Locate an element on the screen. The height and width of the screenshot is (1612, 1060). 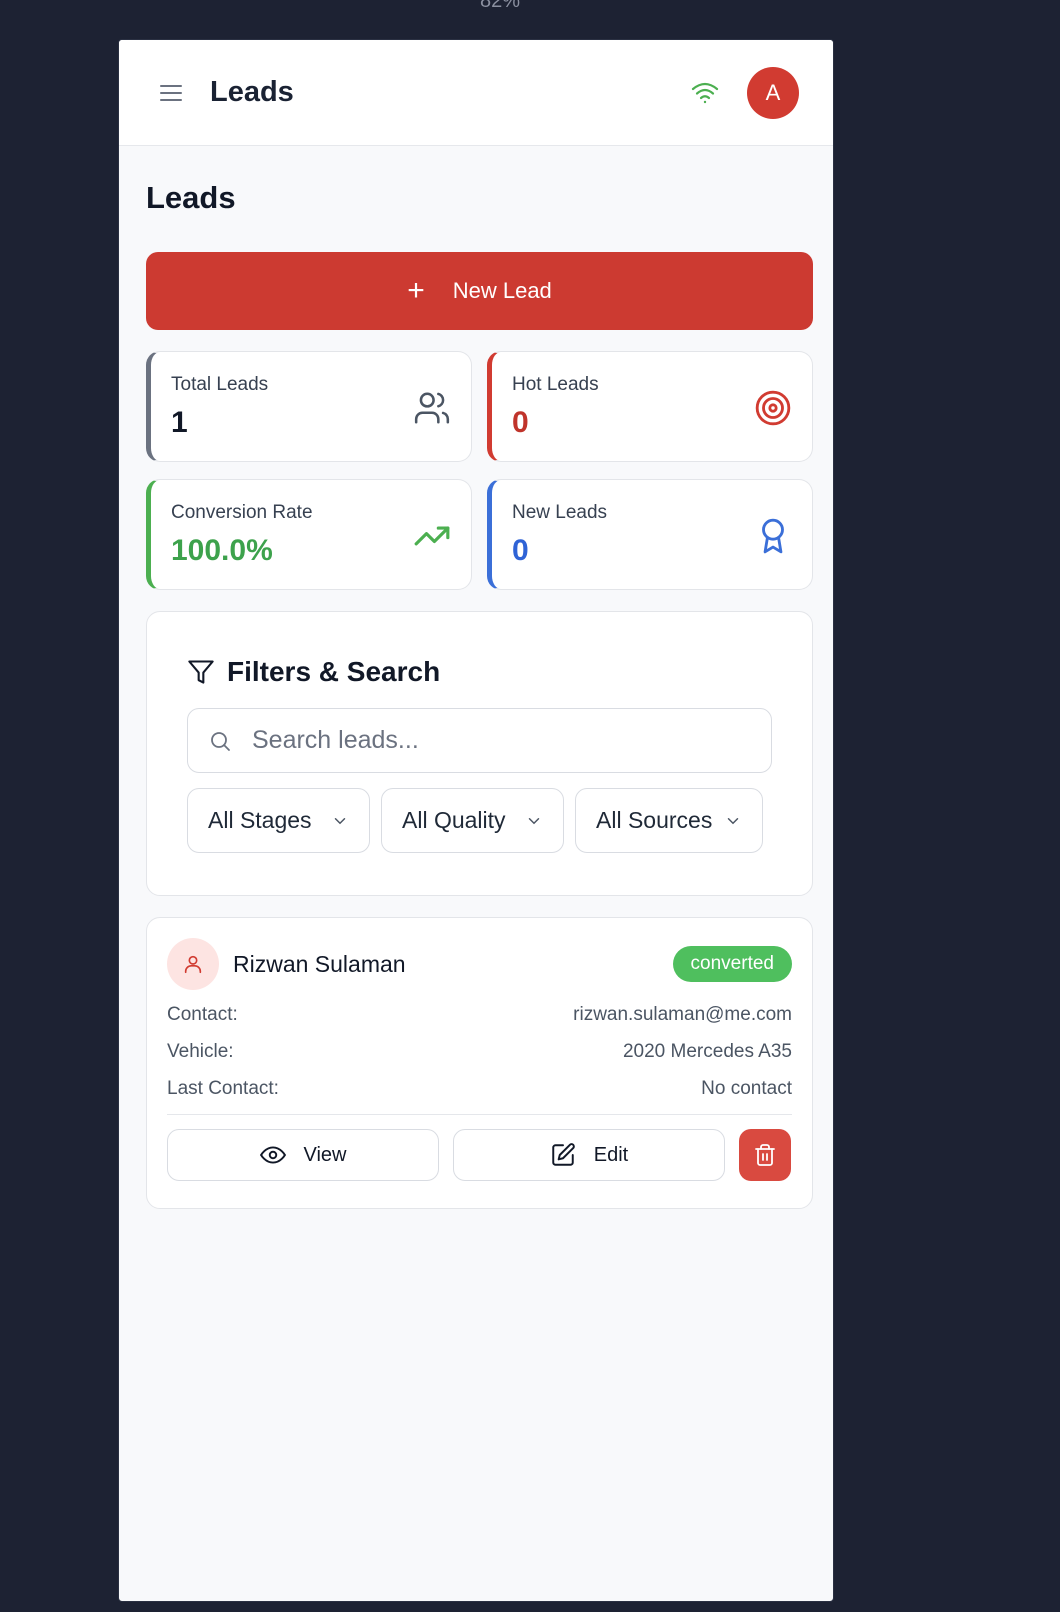
source-select-value: All Sources is located at coordinates (654, 820).